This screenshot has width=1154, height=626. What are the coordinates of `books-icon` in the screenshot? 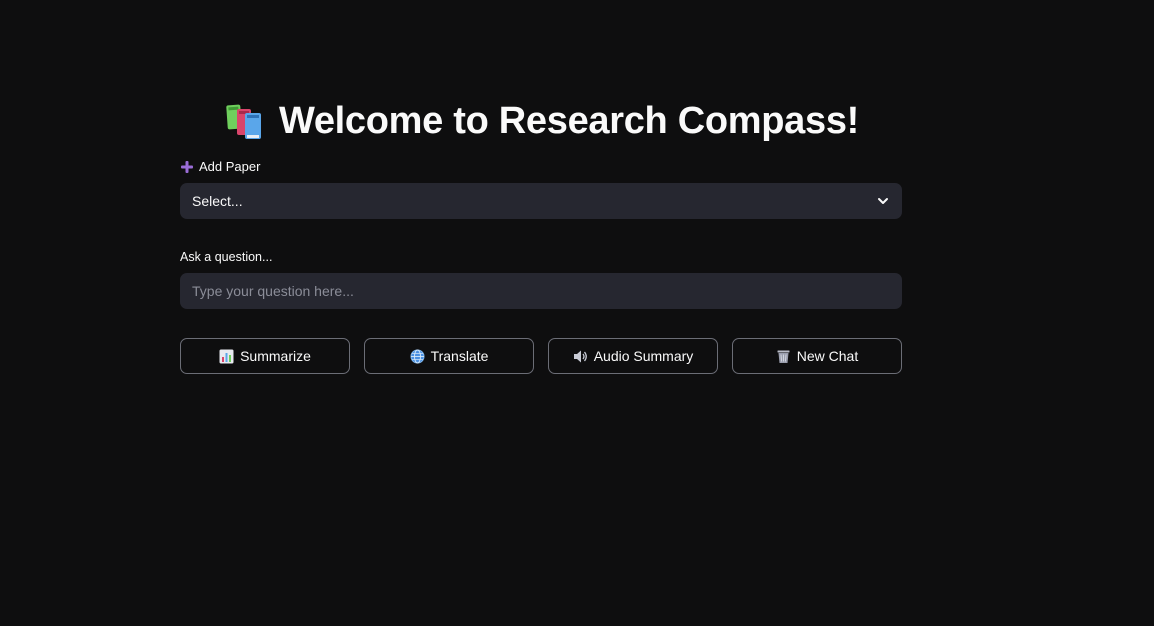 It's located at (244, 121).